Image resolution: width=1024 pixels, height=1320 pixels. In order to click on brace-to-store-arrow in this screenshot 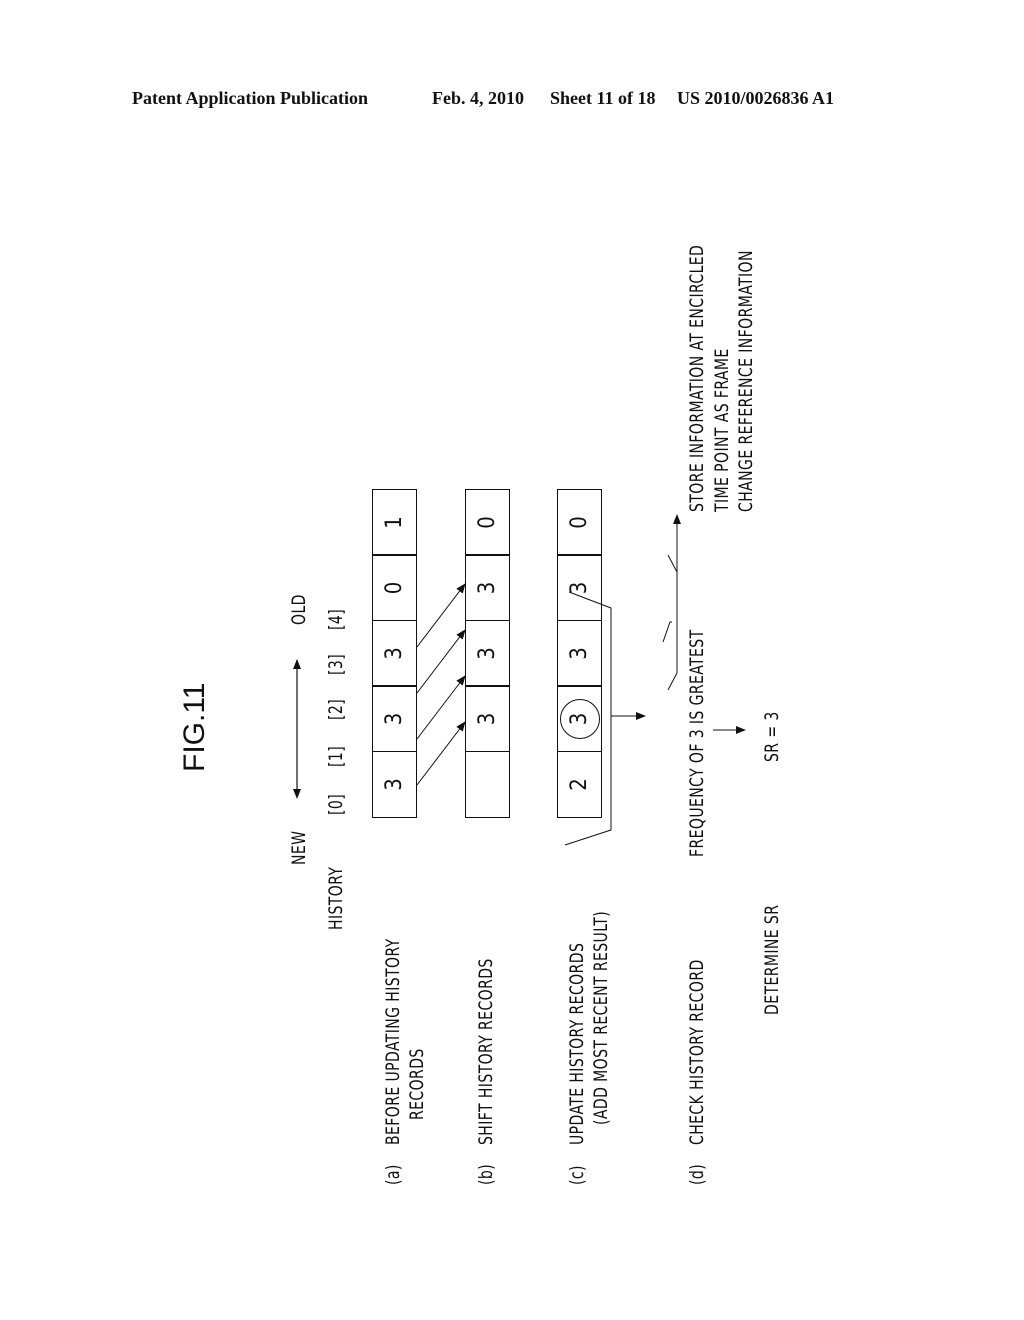, I will do `click(697, 570)`.